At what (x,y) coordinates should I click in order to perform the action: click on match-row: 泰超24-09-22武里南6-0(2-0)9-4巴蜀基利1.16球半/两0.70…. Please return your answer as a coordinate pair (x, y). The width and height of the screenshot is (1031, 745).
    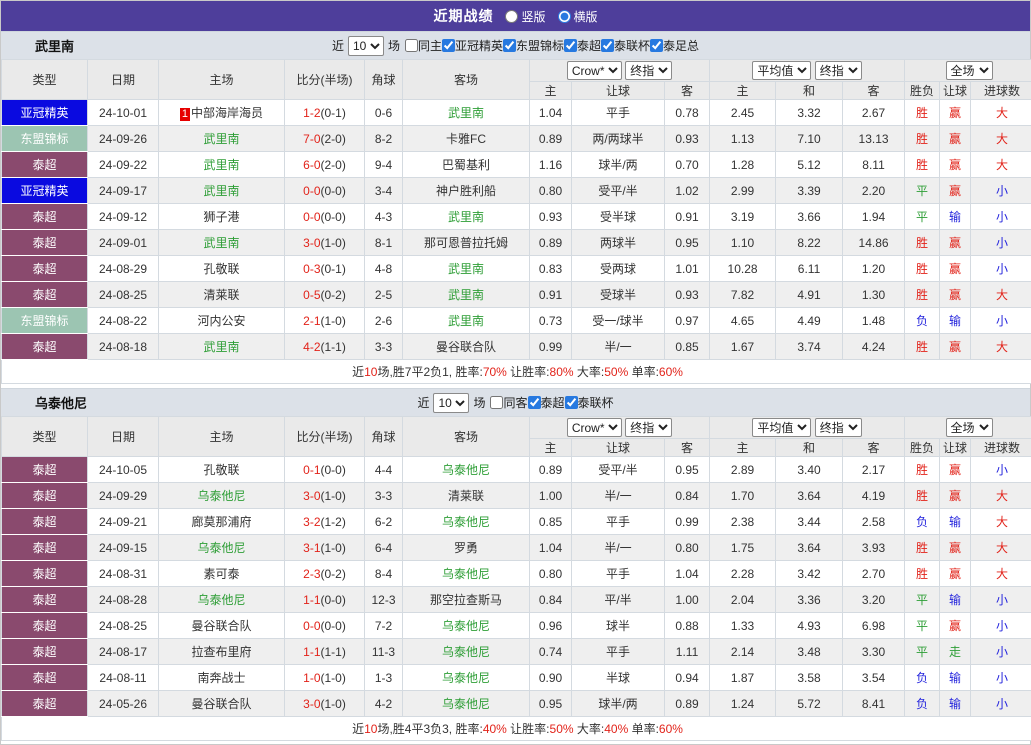
    Looking at the image, I should click on (516, 165).